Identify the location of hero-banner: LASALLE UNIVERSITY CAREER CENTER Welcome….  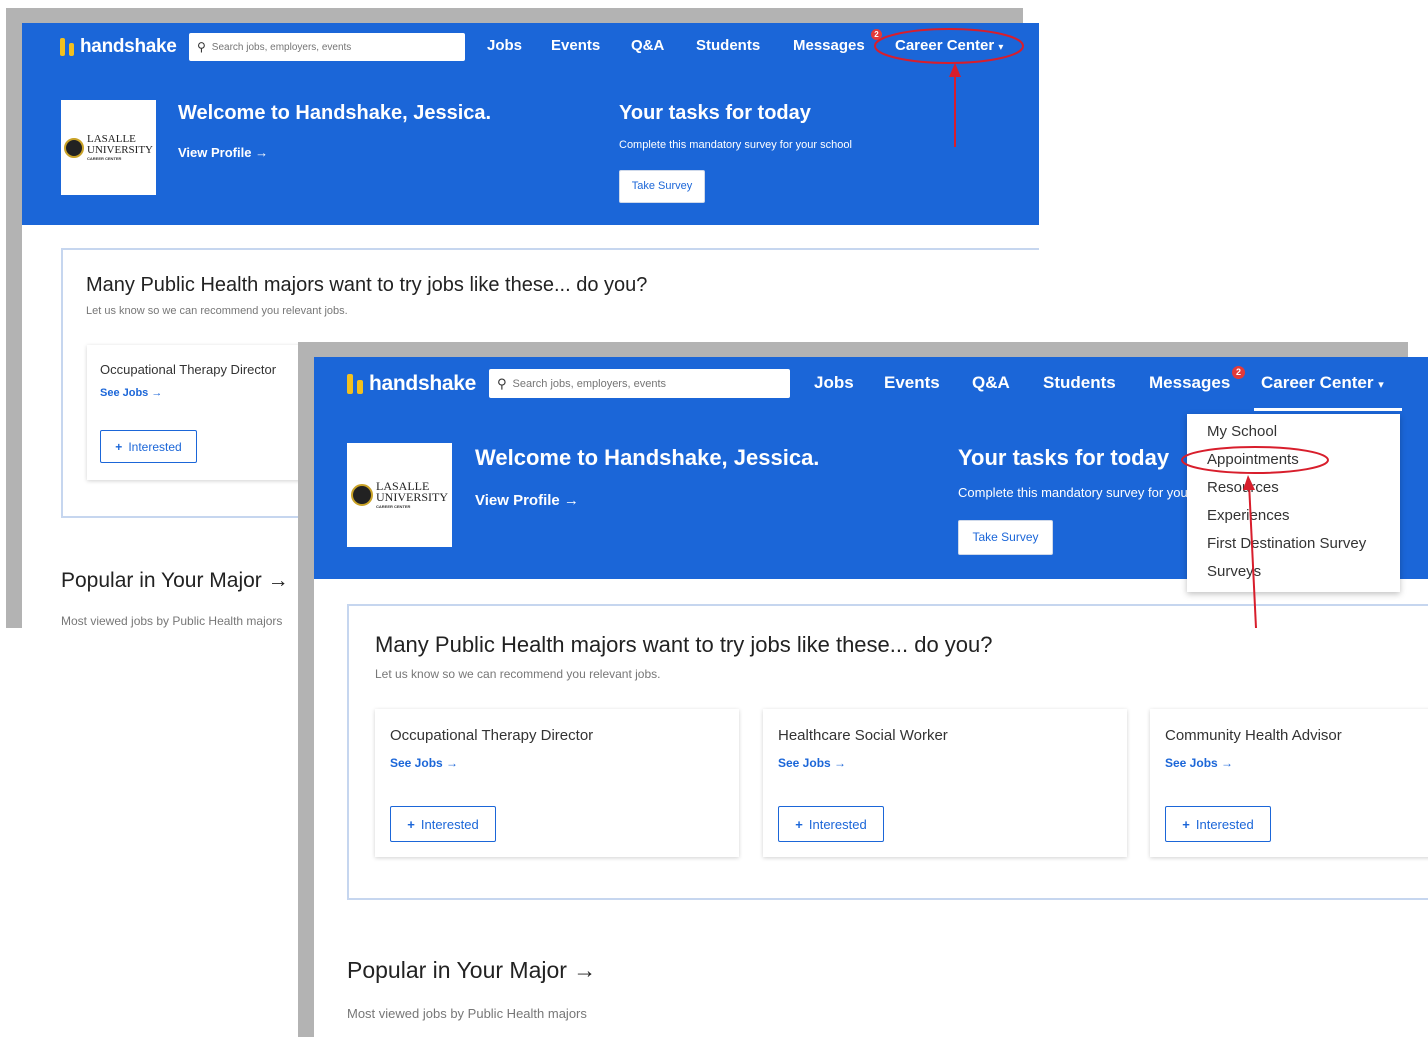
(530, 149).